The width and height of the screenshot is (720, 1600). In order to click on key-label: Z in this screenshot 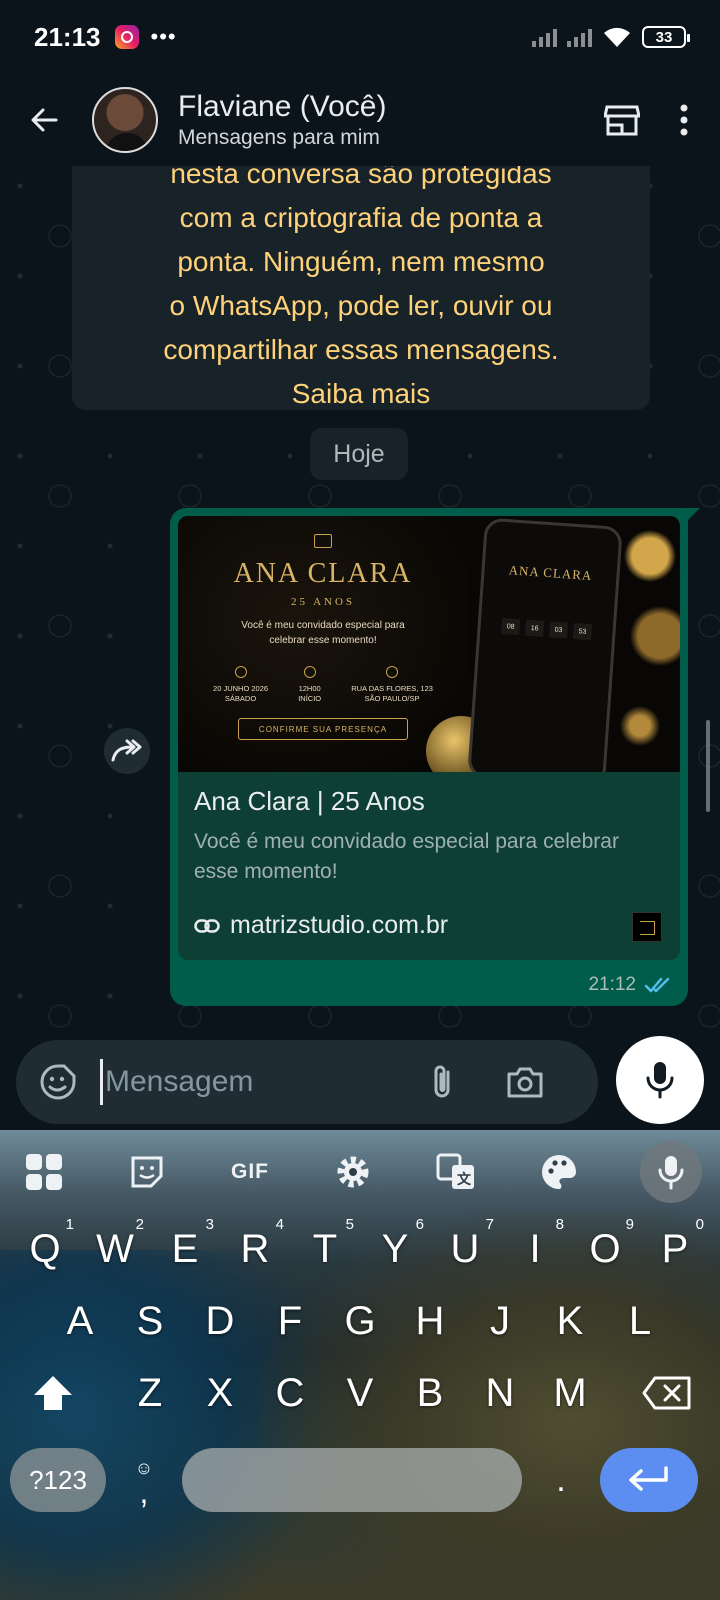, I will do `click(150, 1392)`.